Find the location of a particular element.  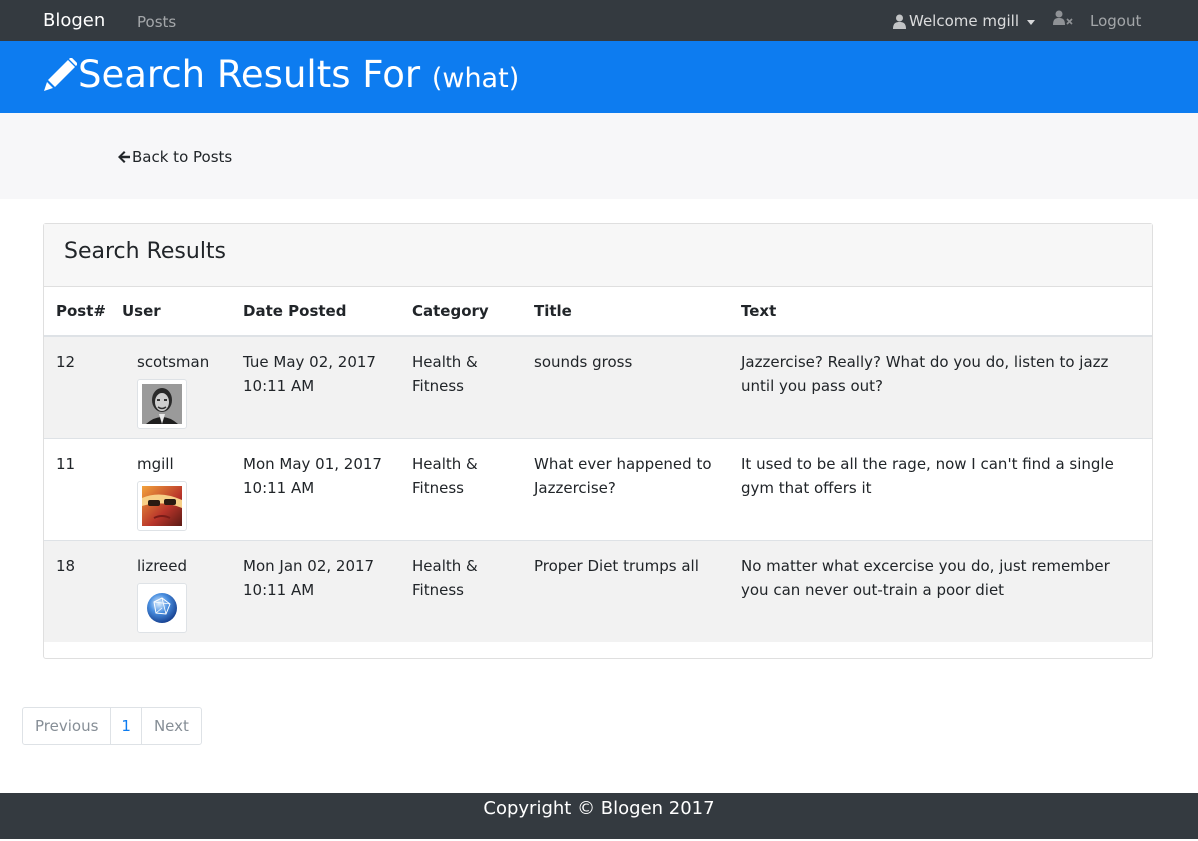

page-title-text: Search Results For is located at coordinates (249, 74).